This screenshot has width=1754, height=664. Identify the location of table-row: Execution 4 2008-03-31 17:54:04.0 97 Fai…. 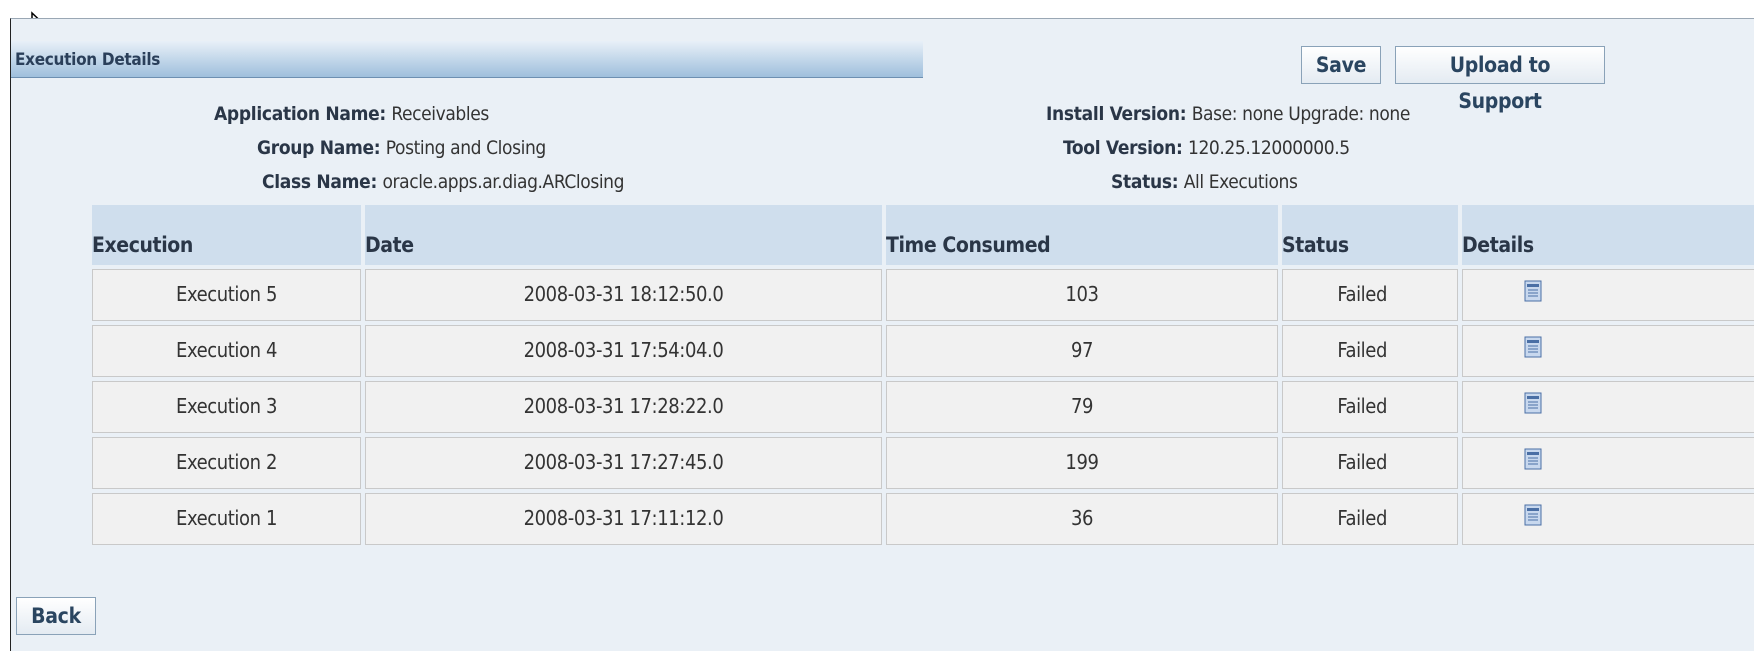
(923, 351).